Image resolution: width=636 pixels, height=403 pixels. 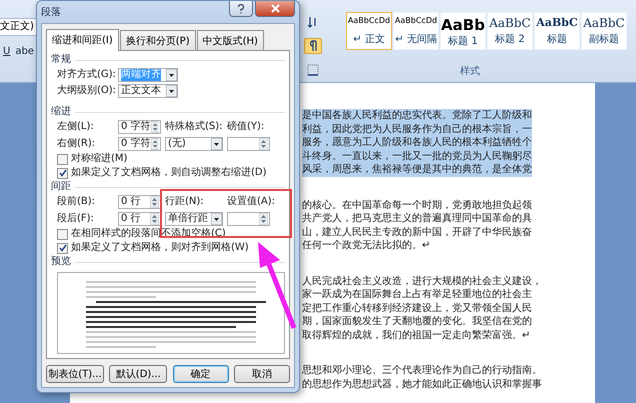 I want to click on field-label: 右侧(R):, so click(x=76, y=144).